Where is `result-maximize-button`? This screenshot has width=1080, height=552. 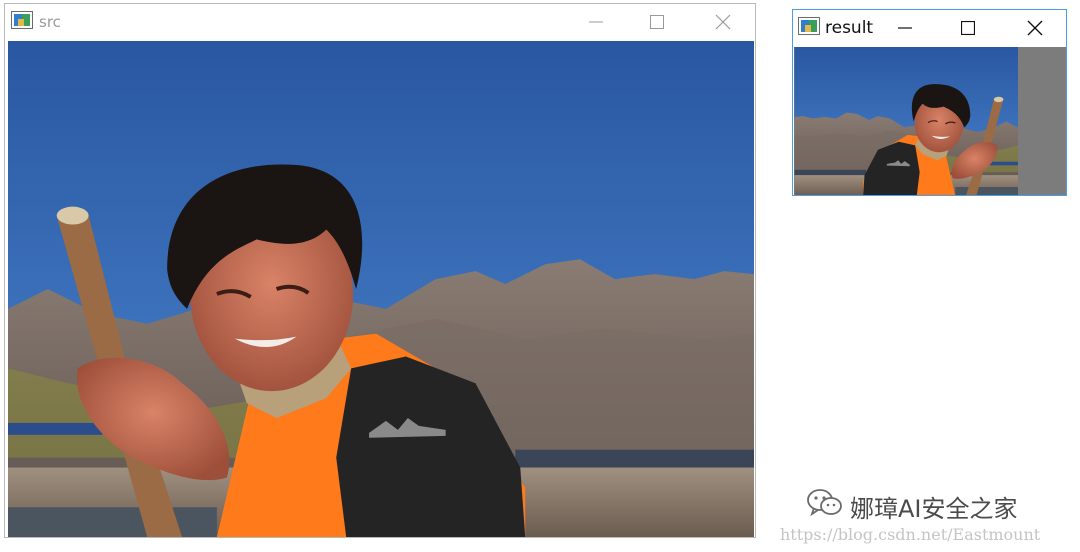
result-maximize-button is located at coordinates (968, 28).